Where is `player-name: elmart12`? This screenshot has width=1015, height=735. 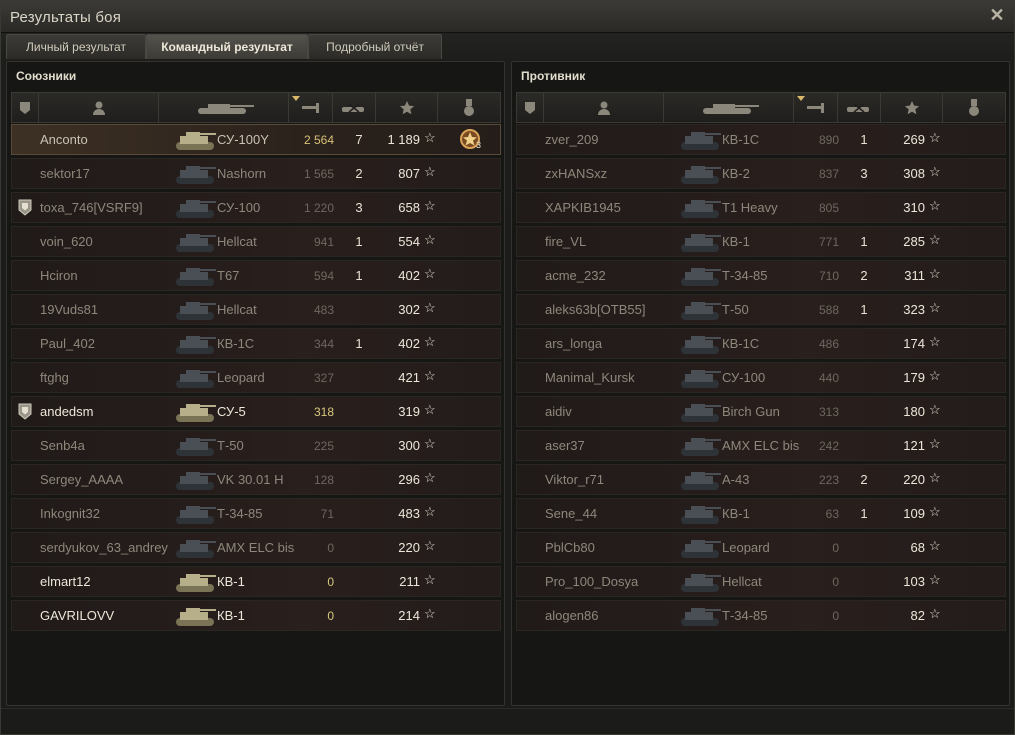 player-name: elmart12 is located at coordinates (65, 581).